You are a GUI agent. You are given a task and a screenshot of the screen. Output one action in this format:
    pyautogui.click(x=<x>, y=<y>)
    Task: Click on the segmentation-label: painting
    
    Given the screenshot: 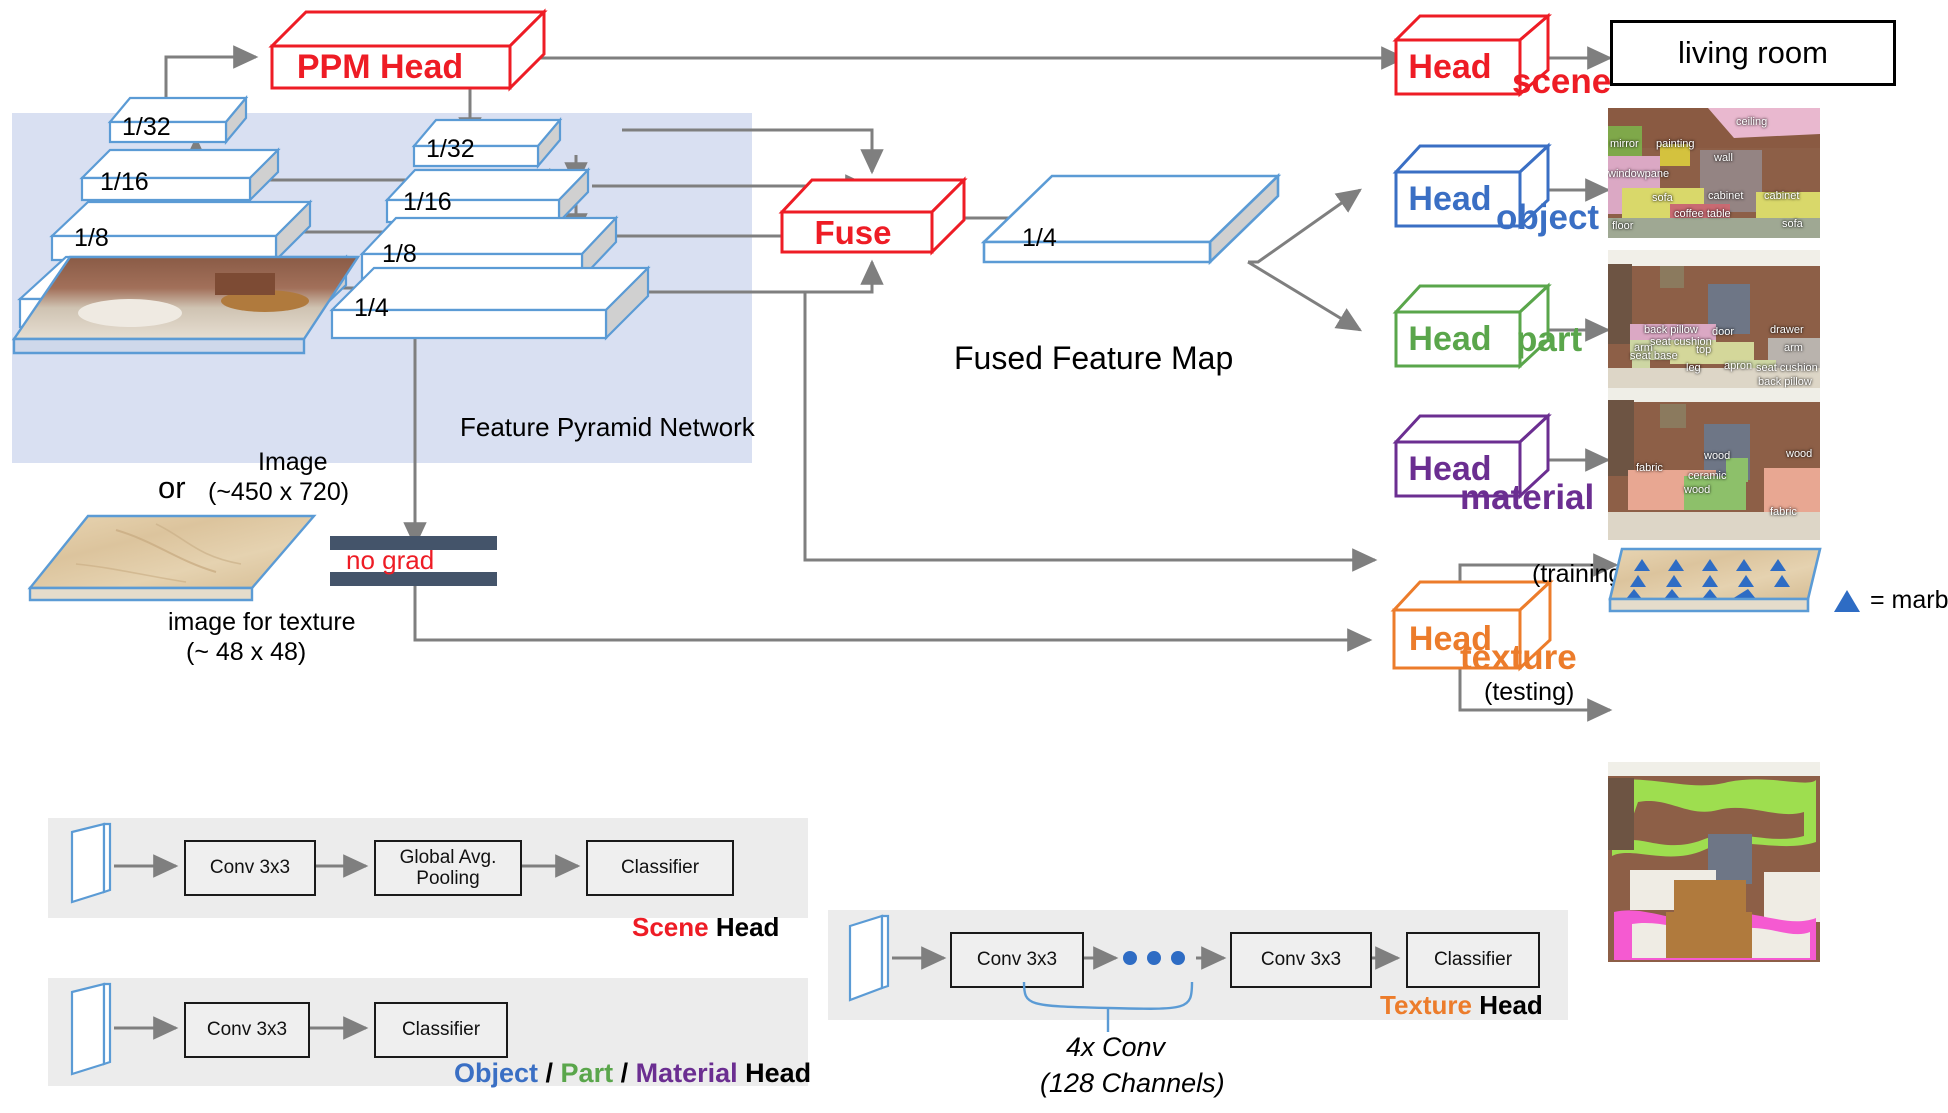 What is the action you would take?
    pyautogui.click(x=1675, y=144)
    